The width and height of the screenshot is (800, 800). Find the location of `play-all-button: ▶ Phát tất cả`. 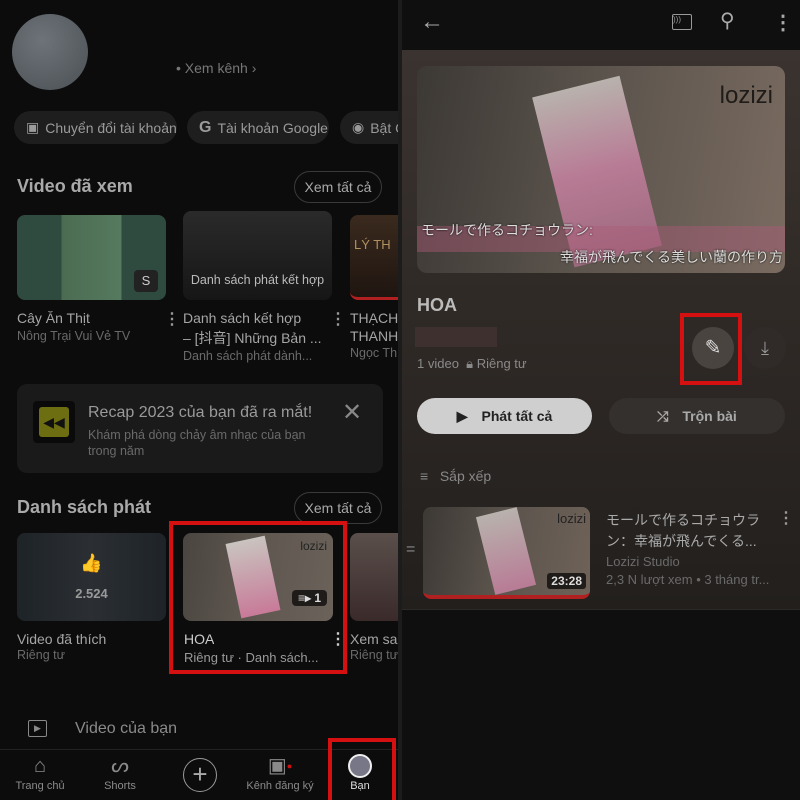

play-all-button: ▶ Phát tất cả is located at coordinates (504, 416).